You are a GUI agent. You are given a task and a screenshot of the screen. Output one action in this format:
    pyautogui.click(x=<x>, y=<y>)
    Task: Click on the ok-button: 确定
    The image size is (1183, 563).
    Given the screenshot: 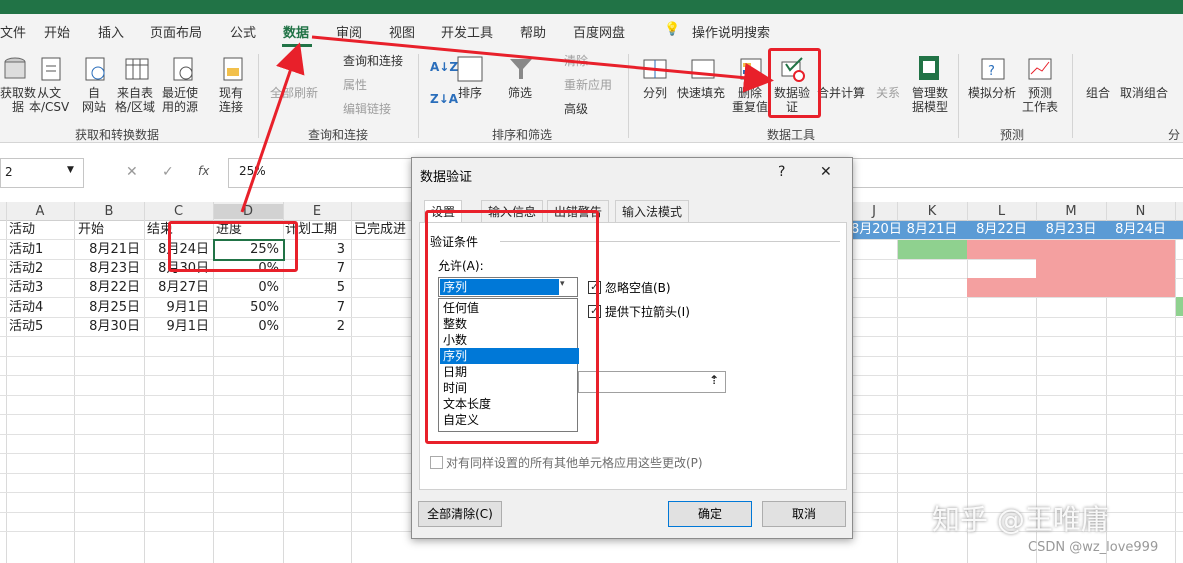 What is the action you would take?
    pyautogui.click(x=710, y=514)
    